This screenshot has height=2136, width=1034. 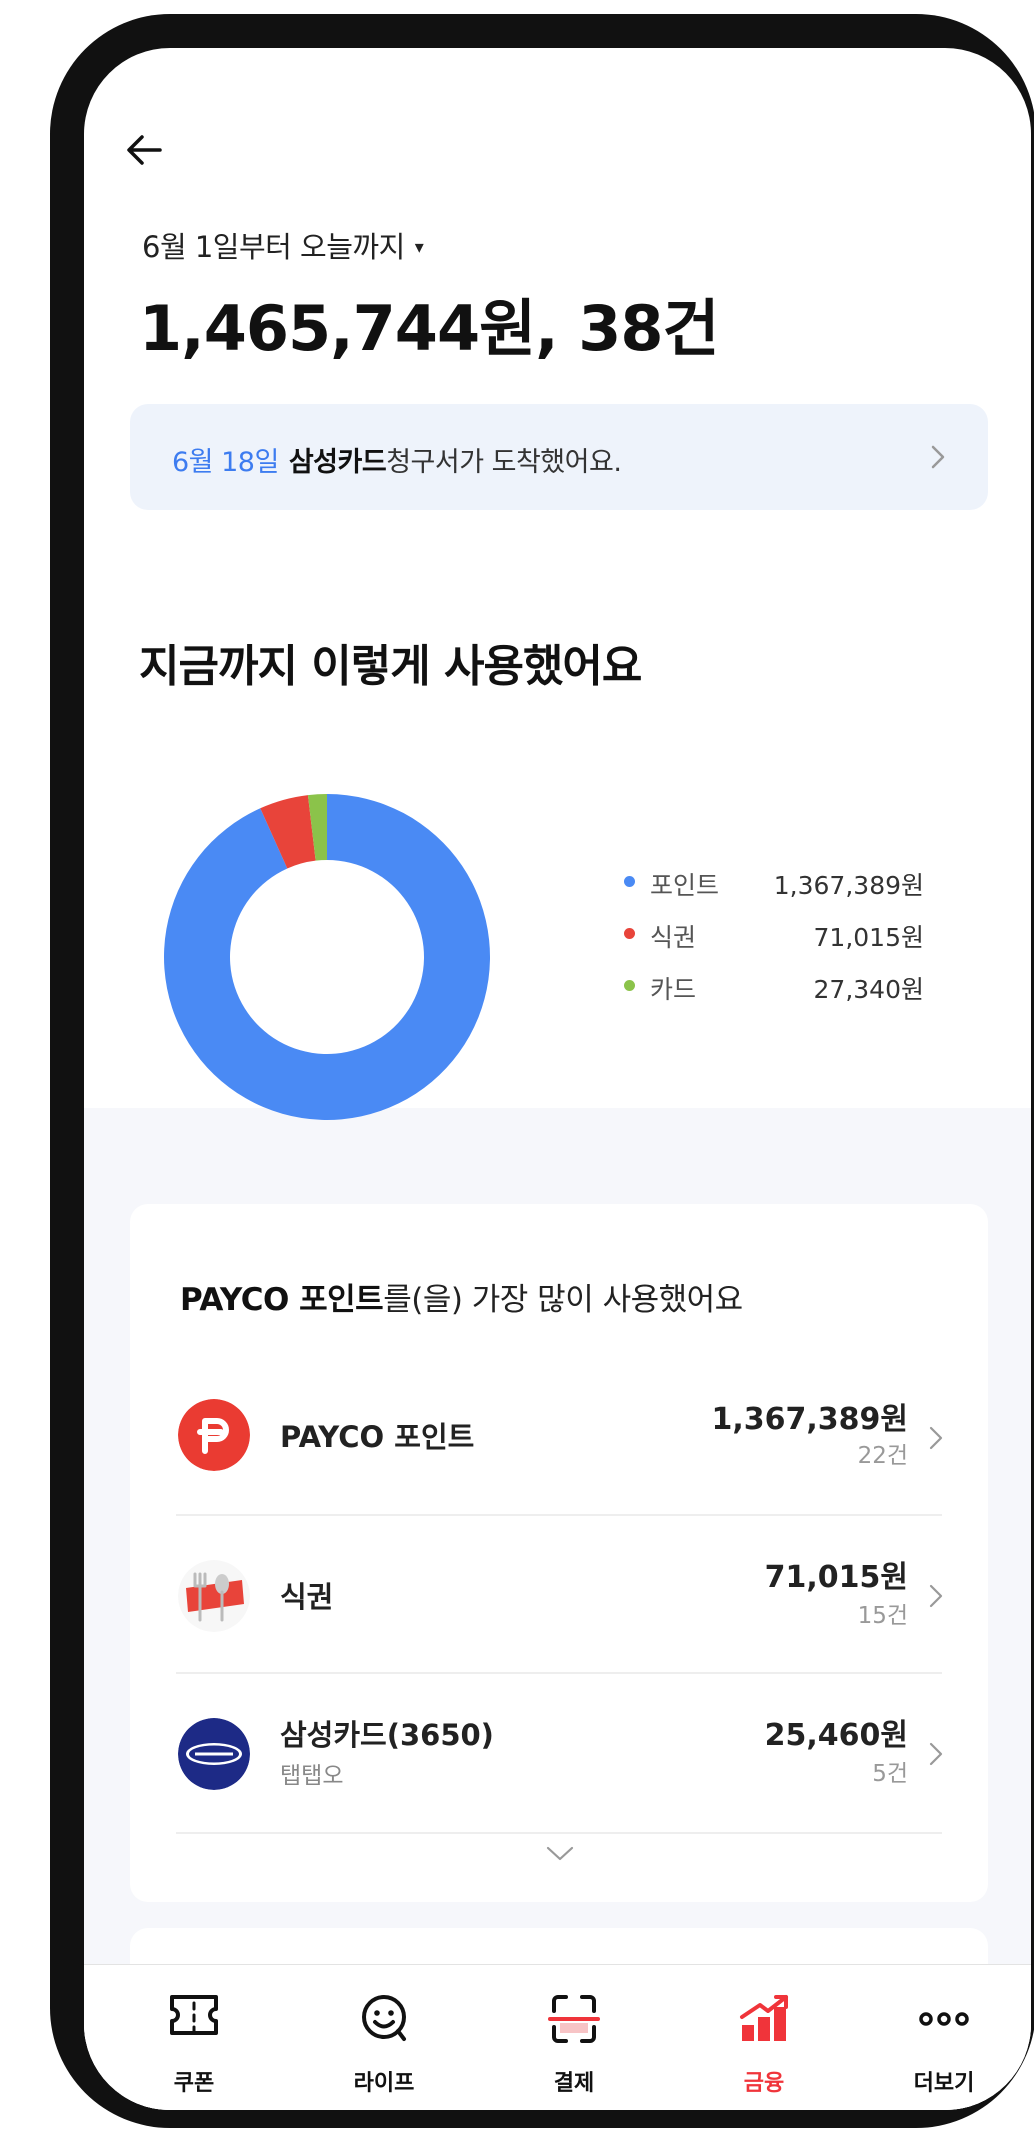 What do you see at coordinates (868, 937) in the screenshot?
I see `legend-value: 71,015원` at bounding box center [868, 937].